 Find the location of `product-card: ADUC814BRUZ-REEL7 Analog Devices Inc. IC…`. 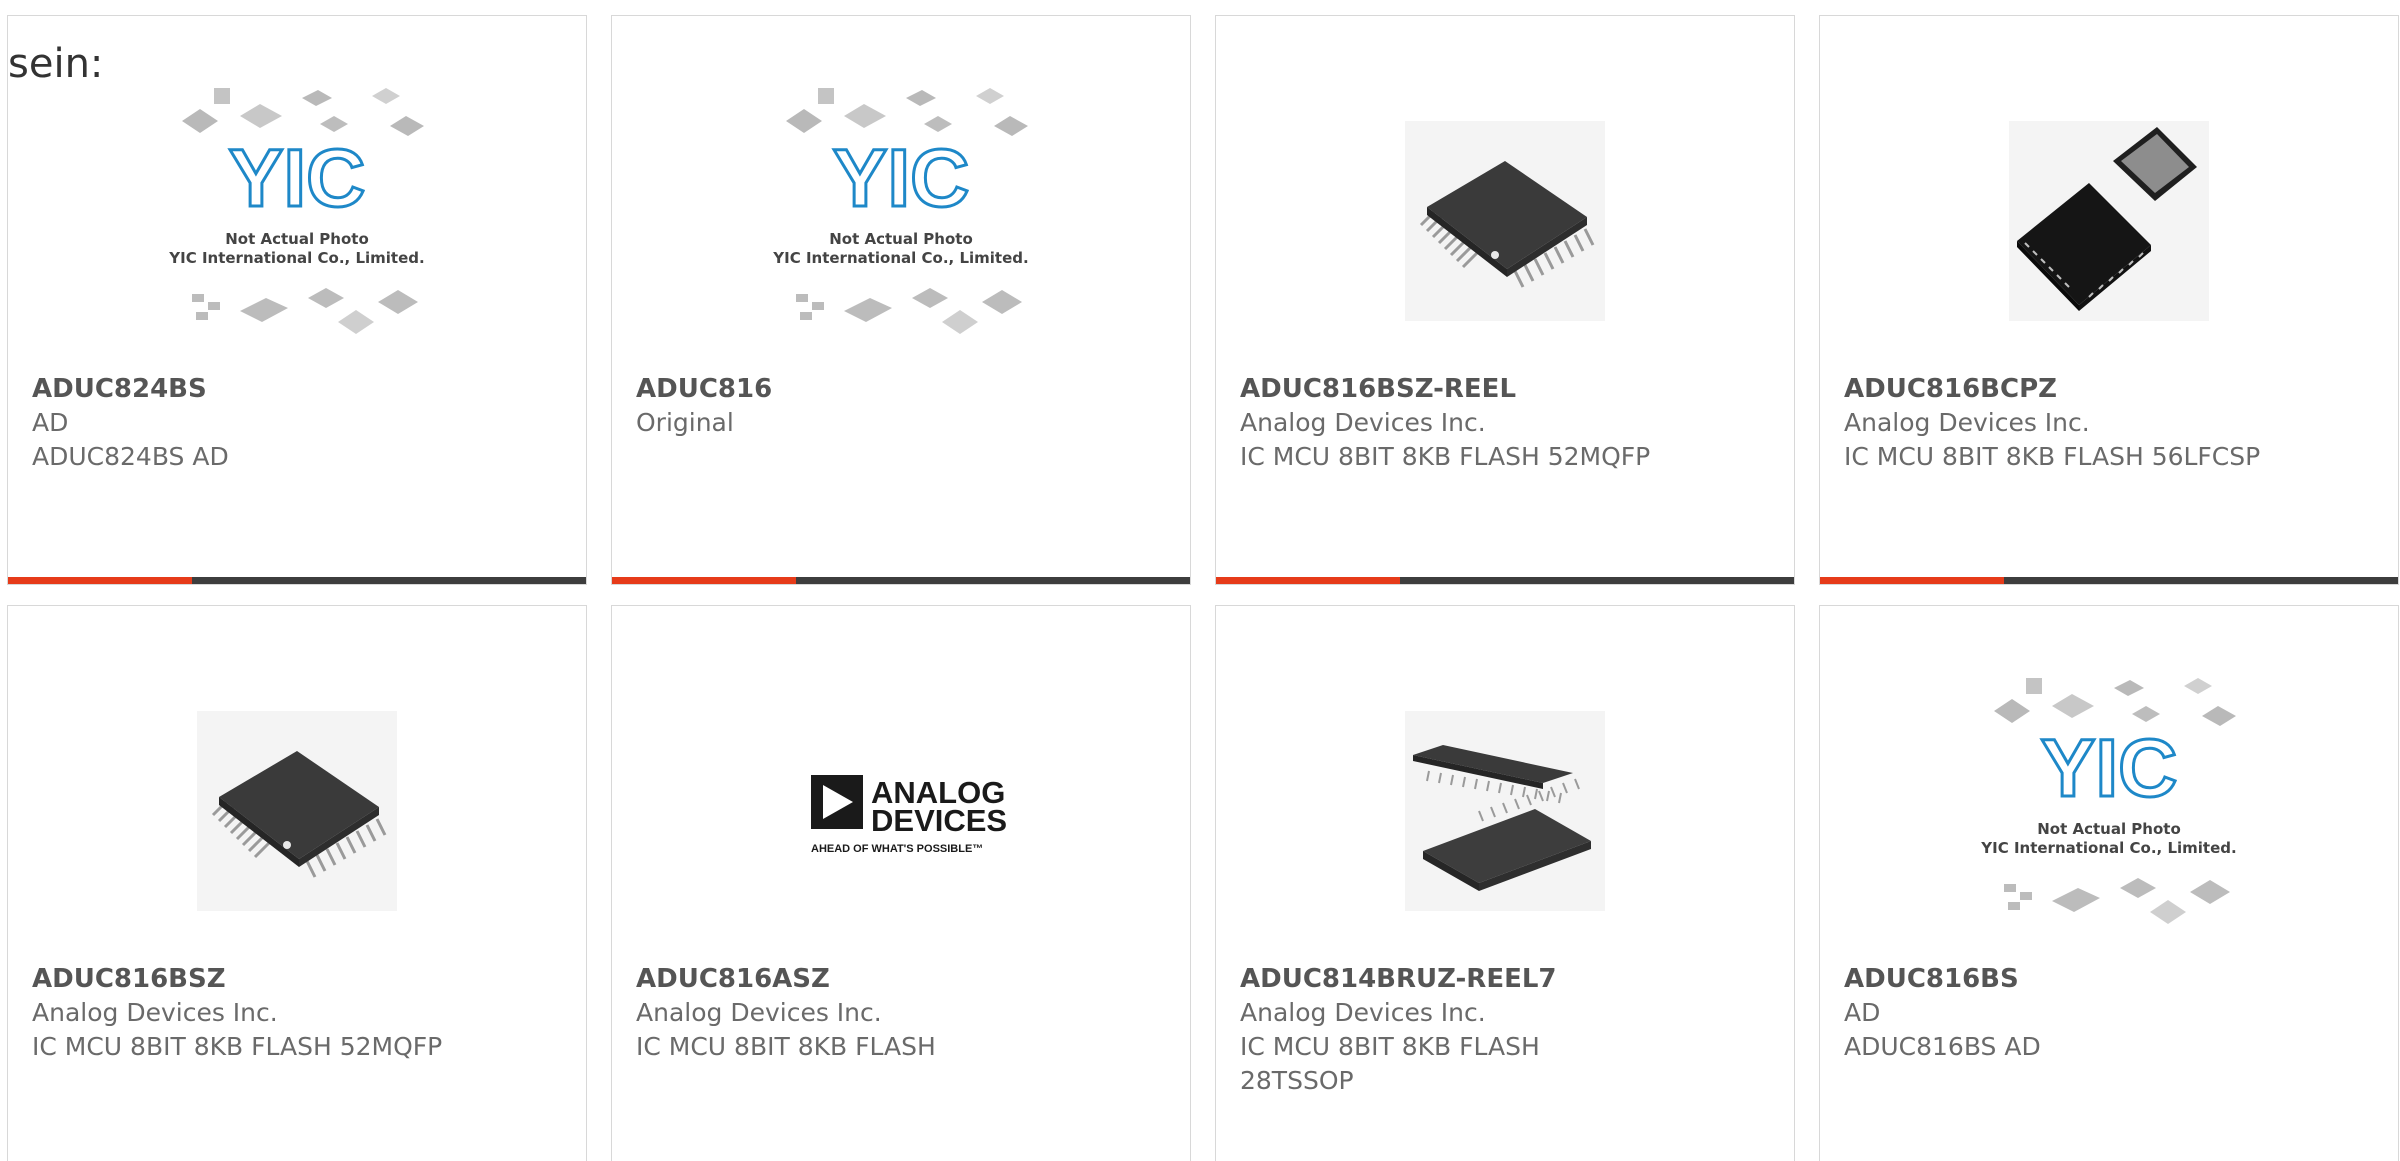

product-card: ADUC814BRUZ-REEL7 Analog Devices Inc. IC… is located at coordinates (1505, 883).